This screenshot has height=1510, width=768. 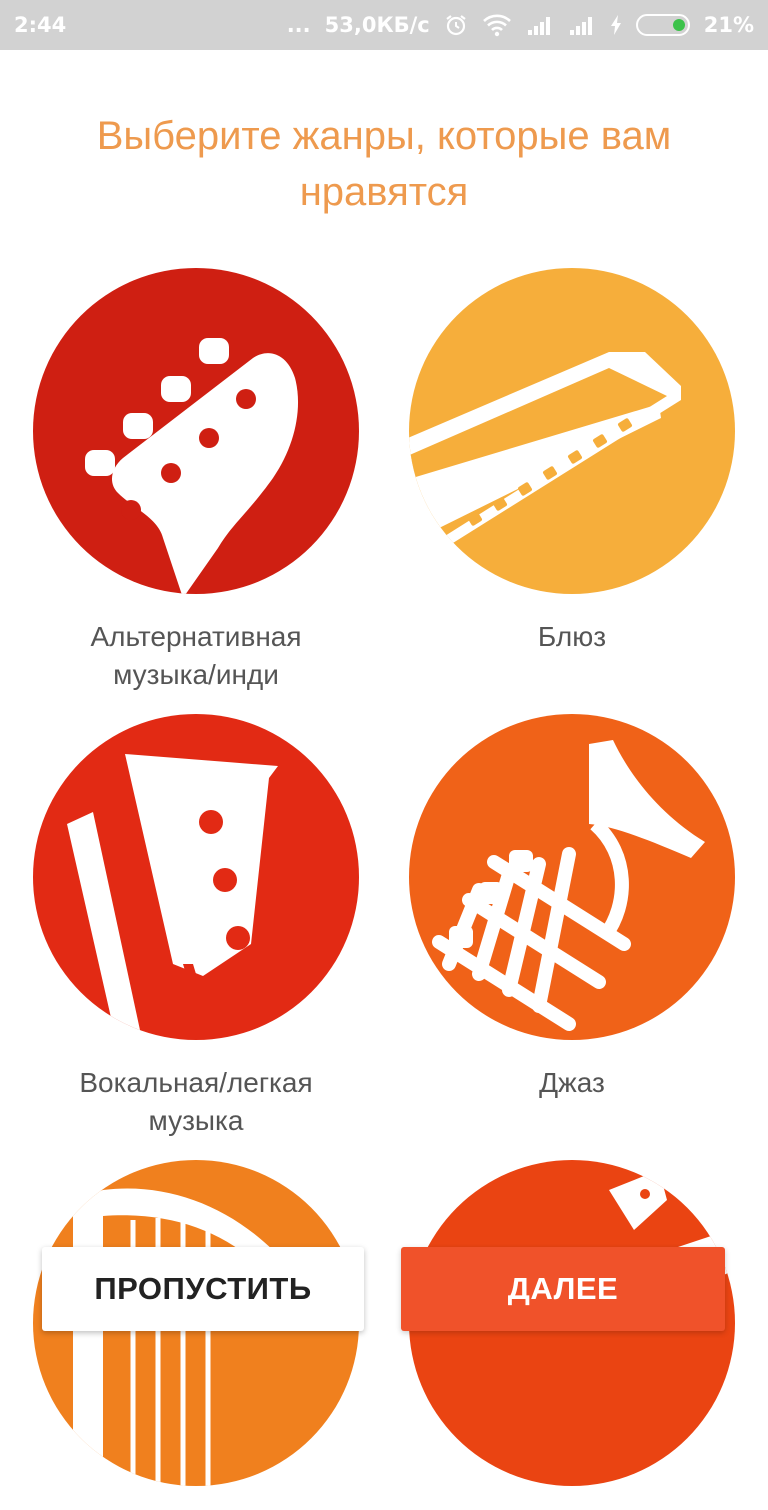 I want to click on battery-icon, so click(x=662, y=25).